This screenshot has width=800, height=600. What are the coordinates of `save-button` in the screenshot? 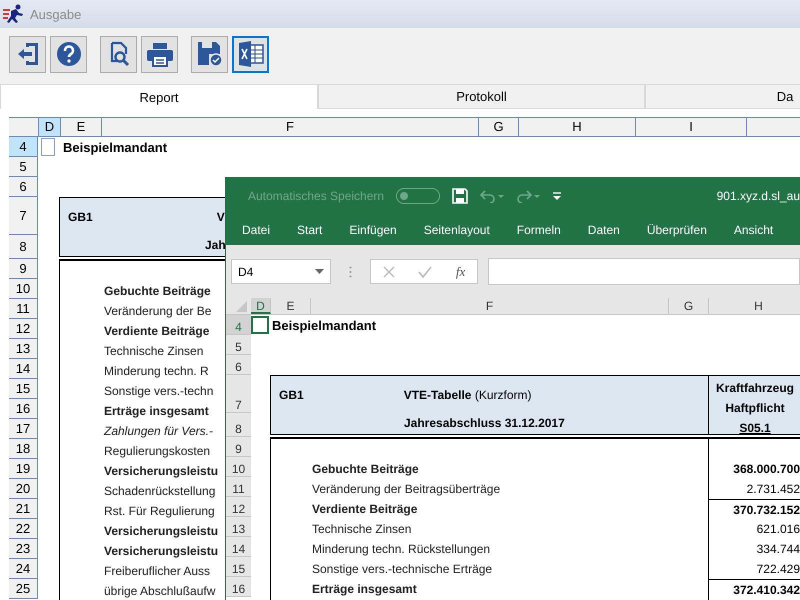 It's located at (209, 54).